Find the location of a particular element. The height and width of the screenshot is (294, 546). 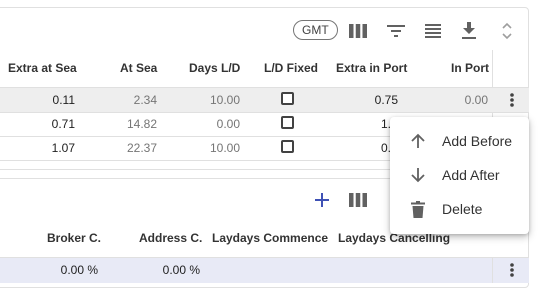

header-laydays-commence: Laydays Commence is located at coordinates (270, 238).